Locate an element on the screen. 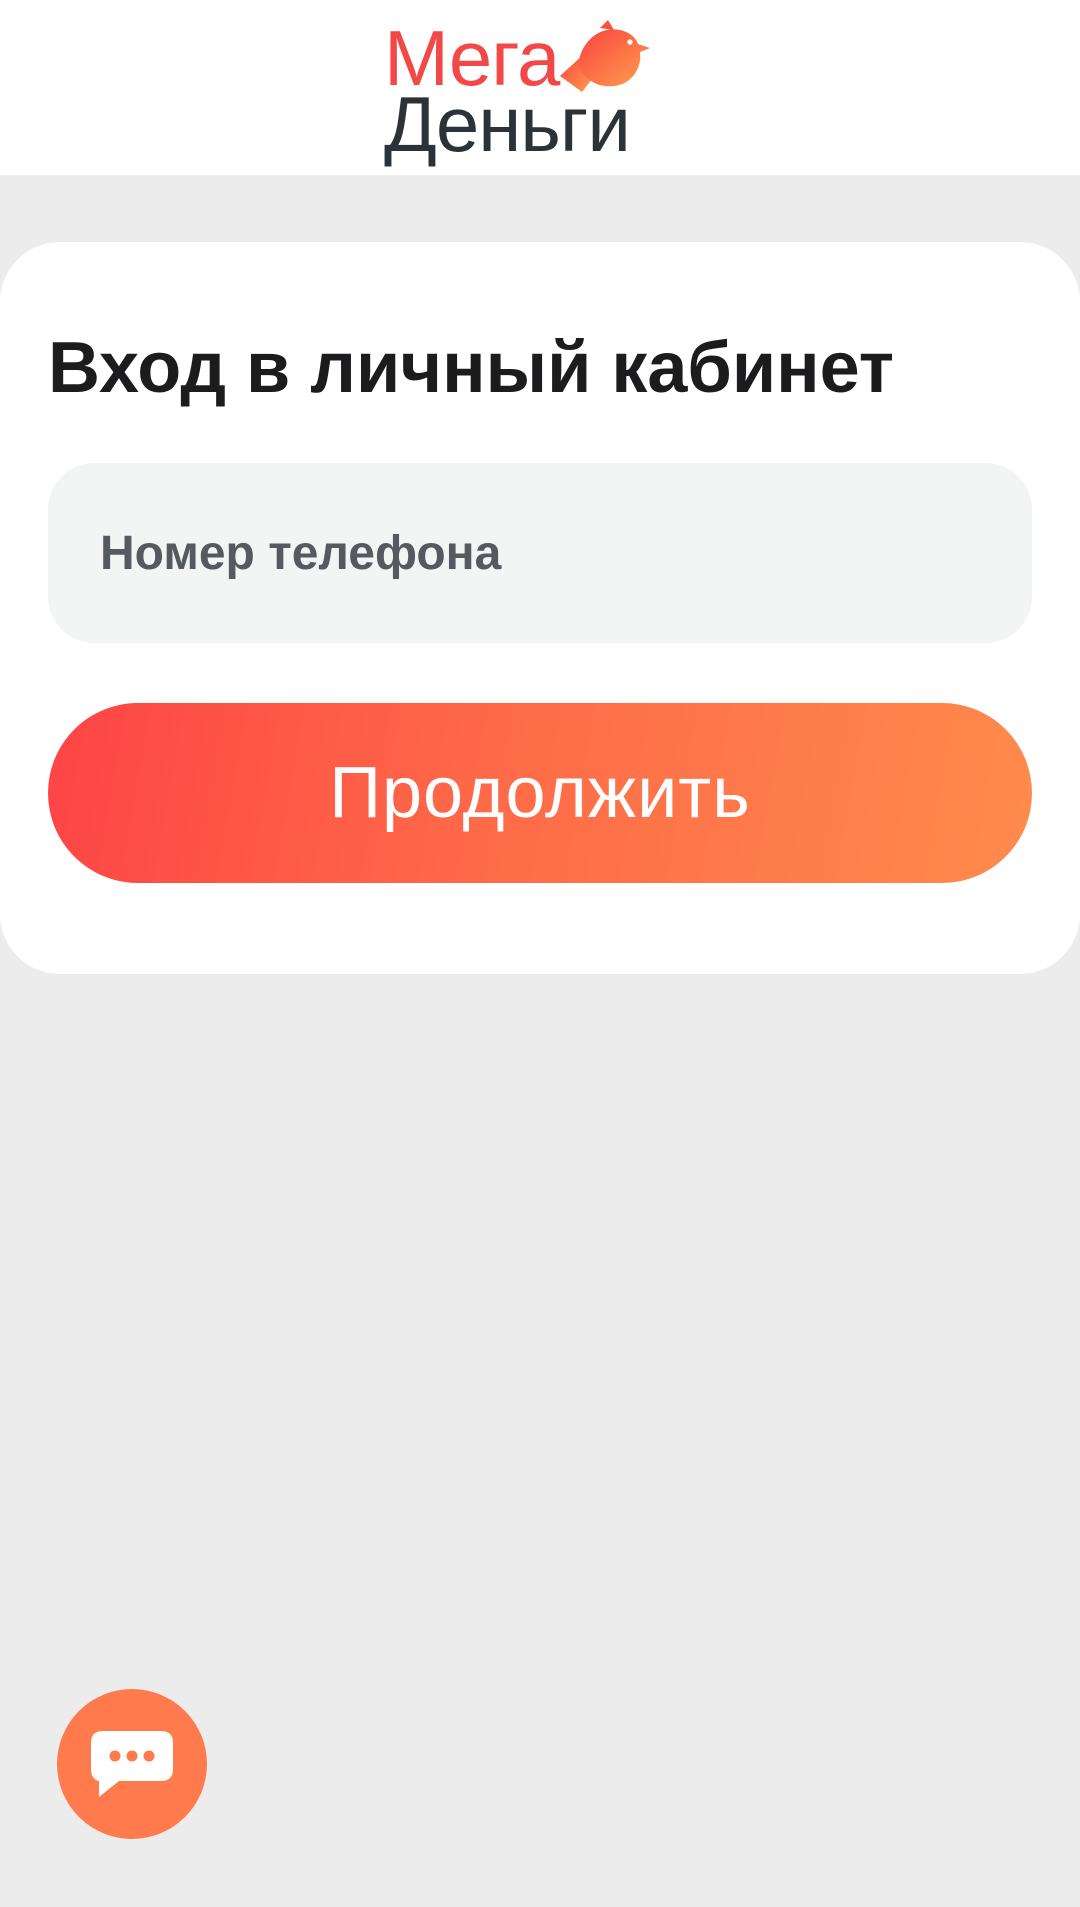 The image size is (1080, 1907). brand-logo: Мега Деньги is located at coordinates (530, 91).